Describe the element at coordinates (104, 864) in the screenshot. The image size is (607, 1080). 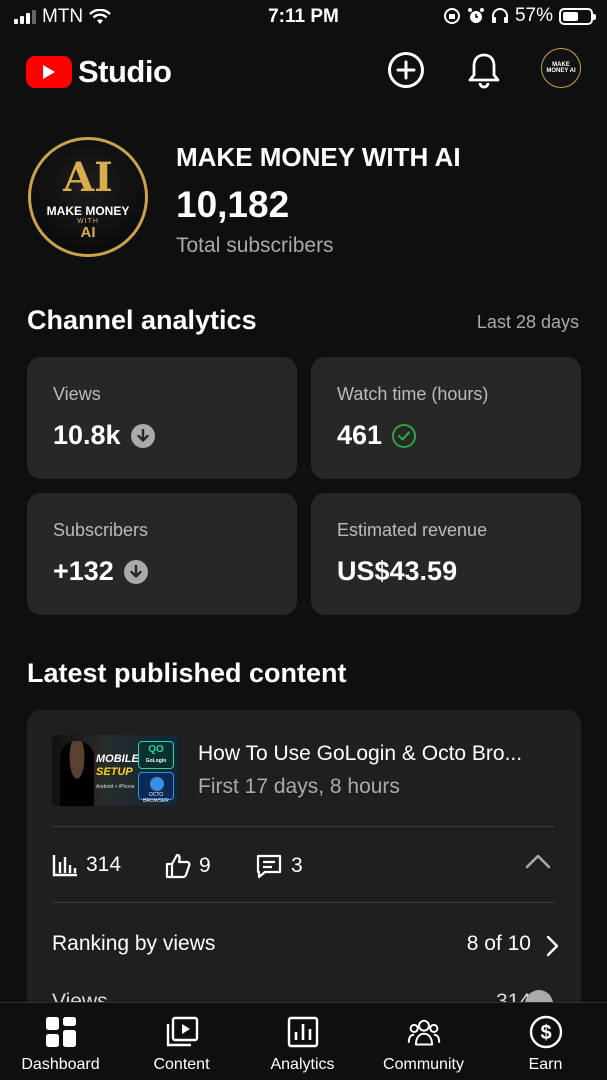
I see `views-stat-value: 314` at that location.